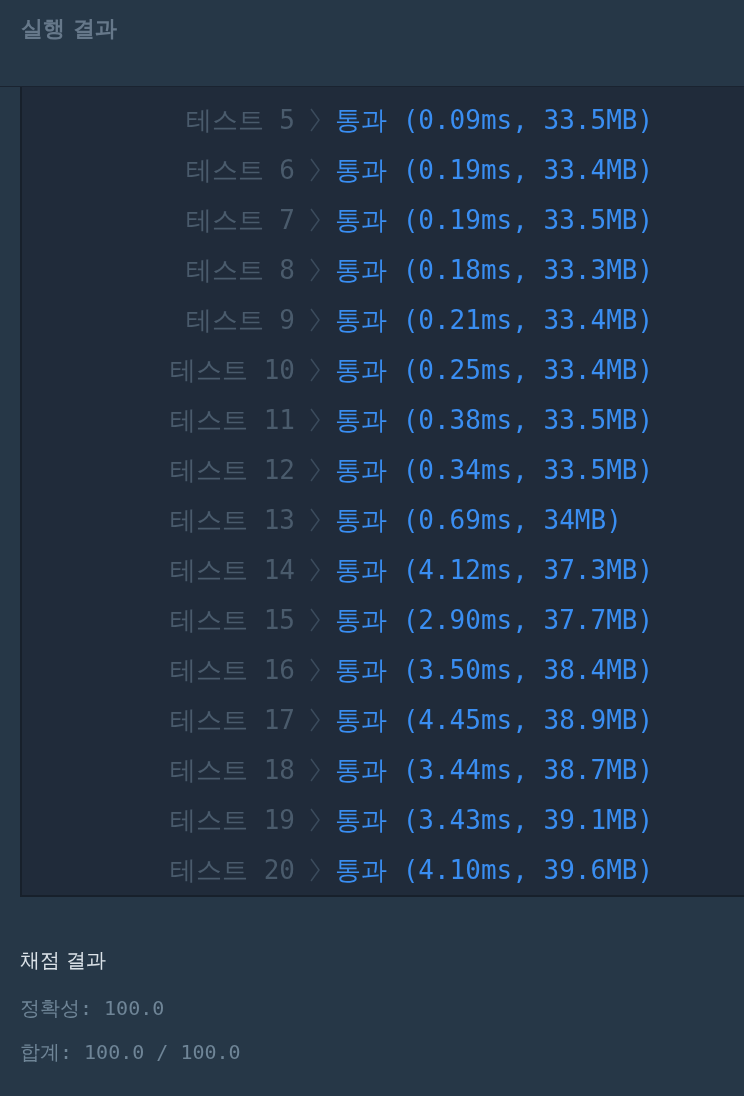  What do you see at coordinates (495, 220) in the screenshot?
I see `test-result: 통과 (0.19ms, 33.5MB)` at bounding box center [495, 220].